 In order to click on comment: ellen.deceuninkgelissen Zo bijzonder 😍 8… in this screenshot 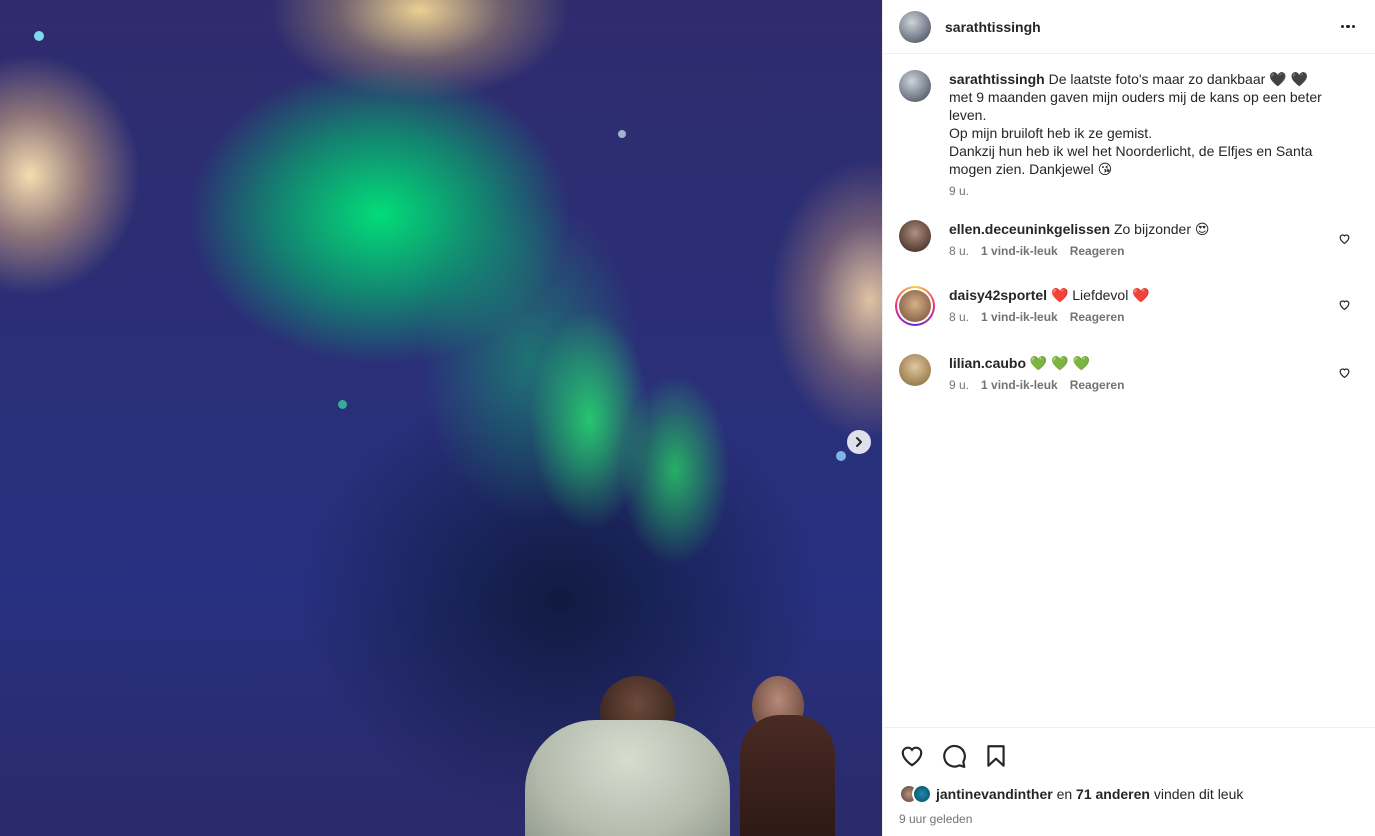, I will do `click(1129, 239)`.